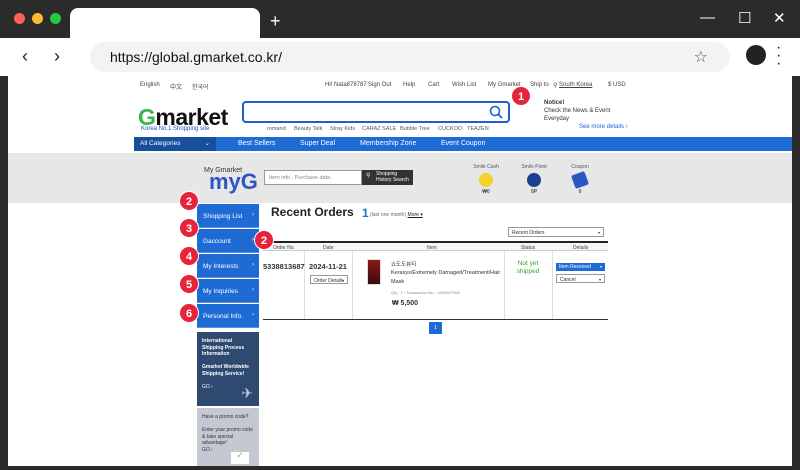  What do you see at coordinates (228, 316) in the screenshot?
I see `sidebar-item-personal-info: Personal Info. ›` at bounding box center [228, 316].